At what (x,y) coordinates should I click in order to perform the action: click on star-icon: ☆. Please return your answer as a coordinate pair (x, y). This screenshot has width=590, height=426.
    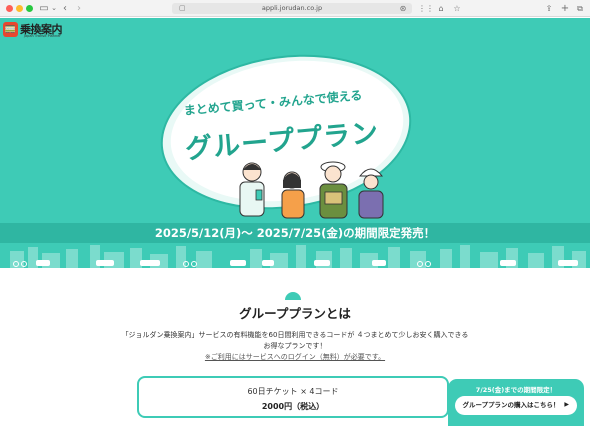
    Looking at the image, I should click on (457, 8).